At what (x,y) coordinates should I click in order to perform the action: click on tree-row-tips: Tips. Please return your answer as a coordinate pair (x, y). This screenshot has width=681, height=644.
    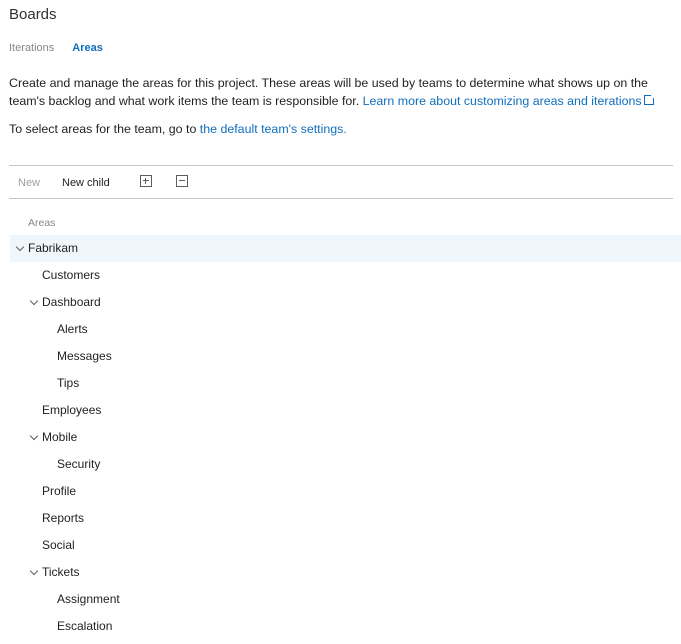
    Looking at the image, I should click on (345, 383).